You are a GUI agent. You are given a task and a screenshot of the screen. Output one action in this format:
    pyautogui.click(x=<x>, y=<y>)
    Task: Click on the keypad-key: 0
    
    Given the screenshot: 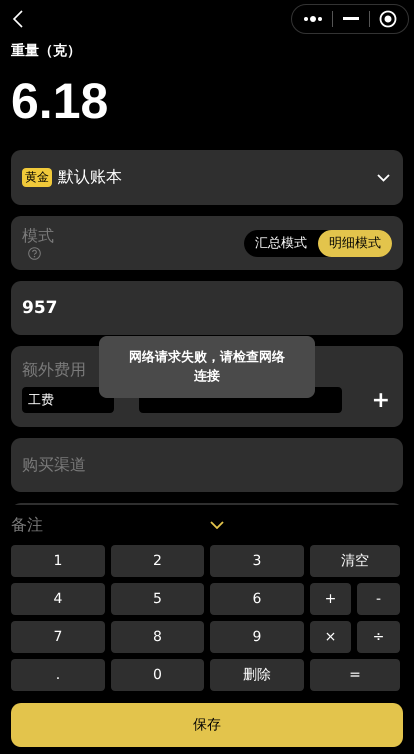 What is the action you would take?
    pyautogui.click(x=157, y=675)
    